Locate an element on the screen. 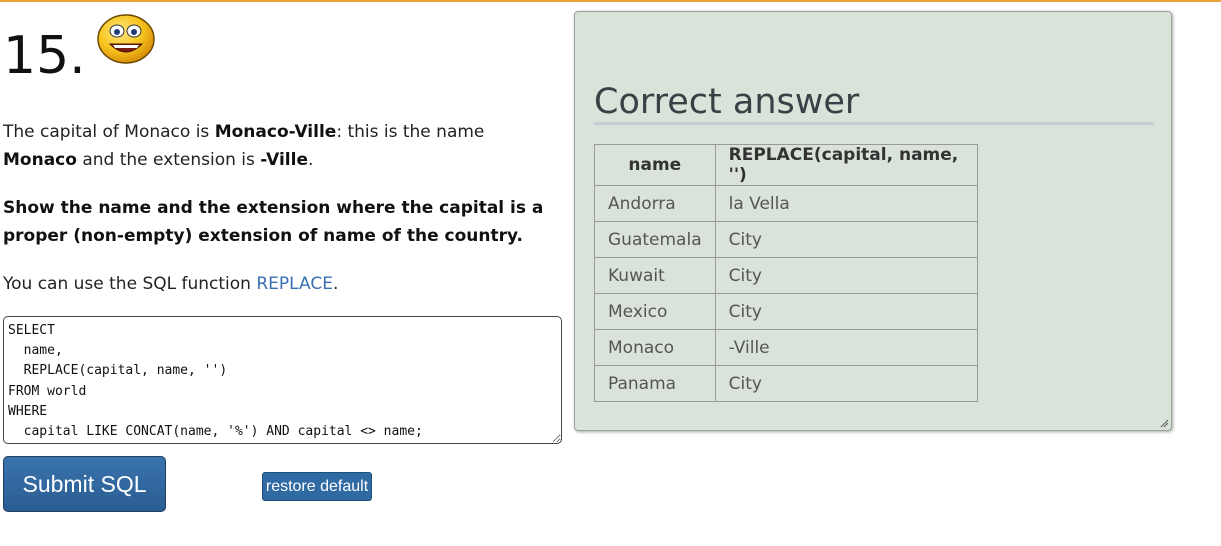  cell-name: Andorra is located at coordinates (655, 203).